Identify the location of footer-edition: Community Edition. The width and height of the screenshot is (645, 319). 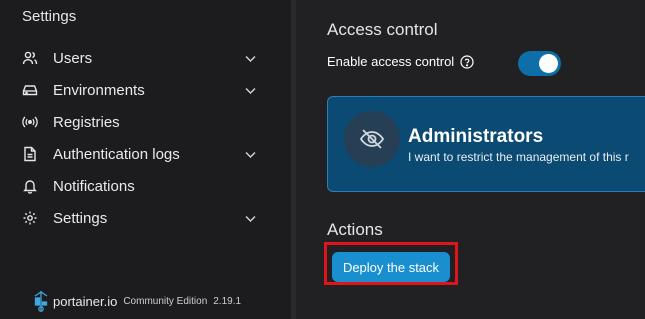
(165, 301).